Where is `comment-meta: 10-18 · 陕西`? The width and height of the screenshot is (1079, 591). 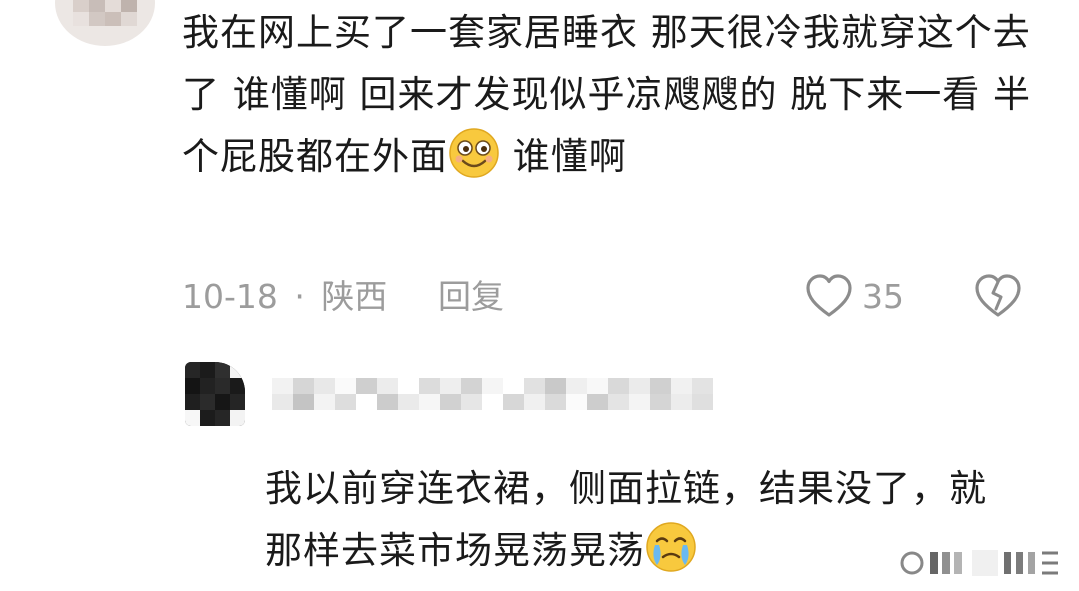
comment-meta: 10-18 · 陕西 is located at coordinates (284, 297).